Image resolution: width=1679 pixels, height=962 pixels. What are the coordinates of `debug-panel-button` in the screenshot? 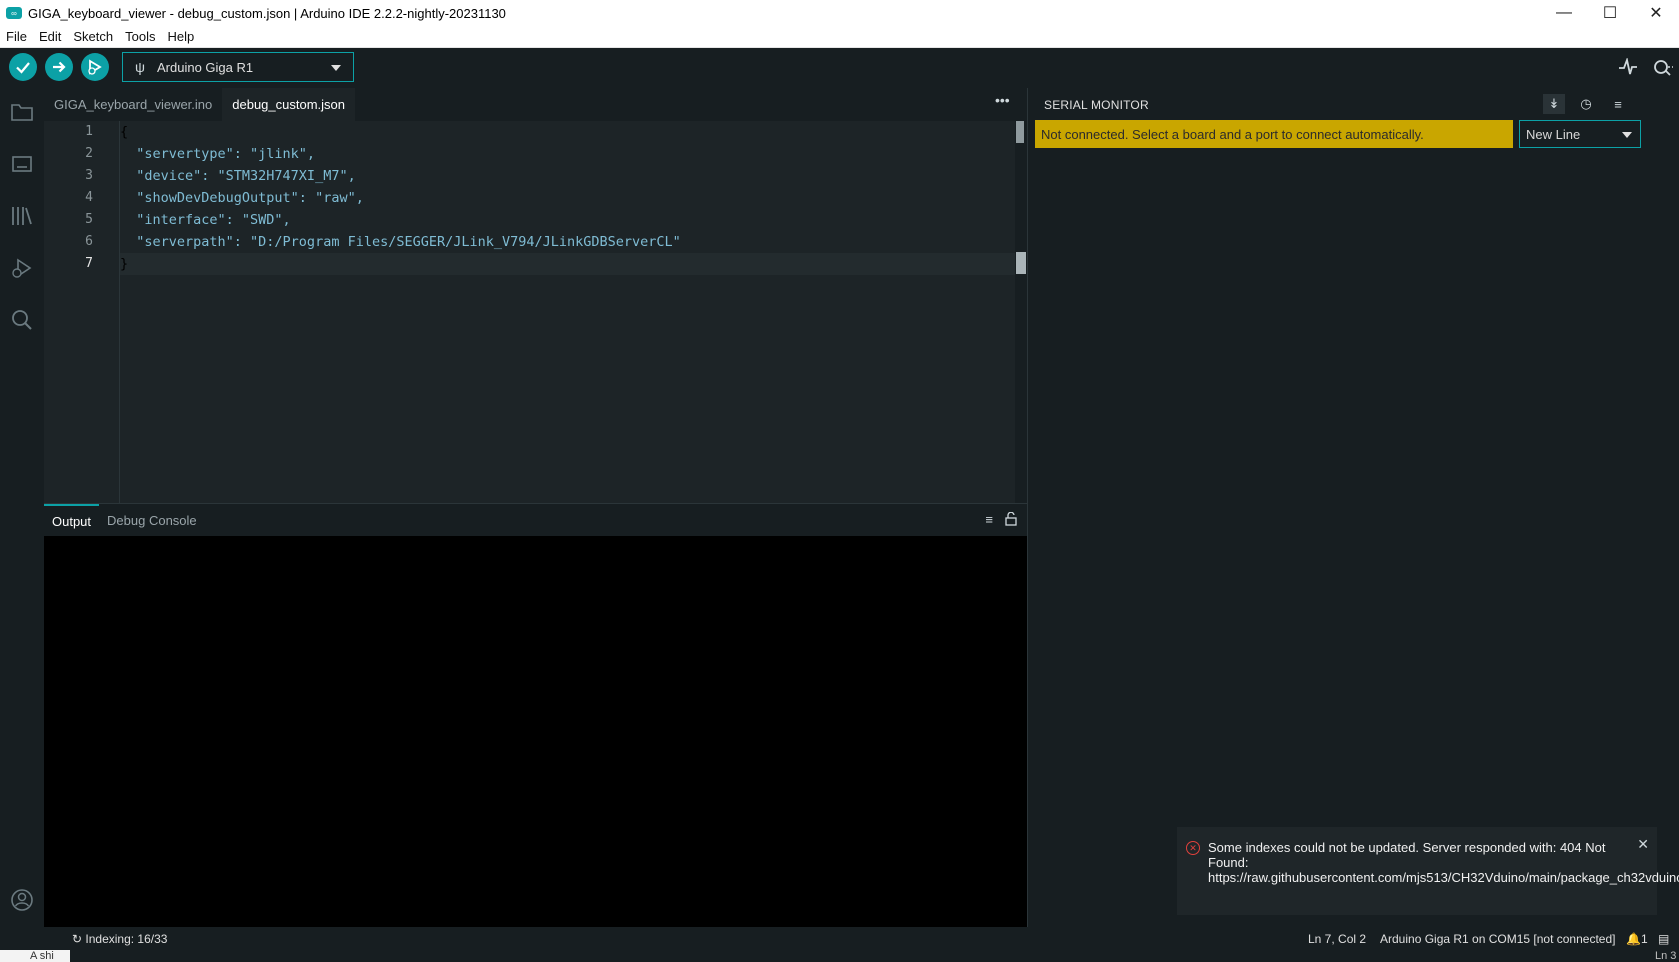 It's located at (22, 268).